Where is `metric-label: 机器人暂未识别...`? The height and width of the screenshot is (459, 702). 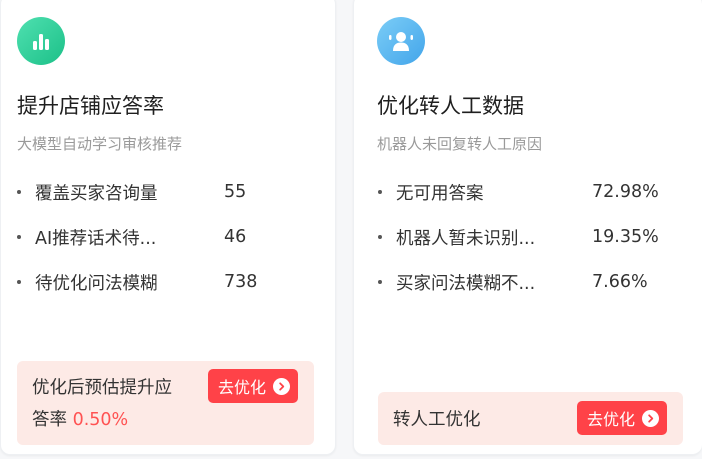
metric-label: 机器人暂未识别... is located at coordinates (466, 238).